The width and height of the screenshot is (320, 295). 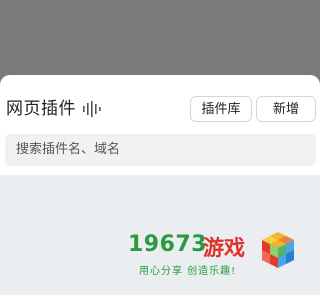 What do you see at coordinates (221, 109) in the screenshot?
I see `plugin-library-button: 插件库` at bounding box center [221, 109].